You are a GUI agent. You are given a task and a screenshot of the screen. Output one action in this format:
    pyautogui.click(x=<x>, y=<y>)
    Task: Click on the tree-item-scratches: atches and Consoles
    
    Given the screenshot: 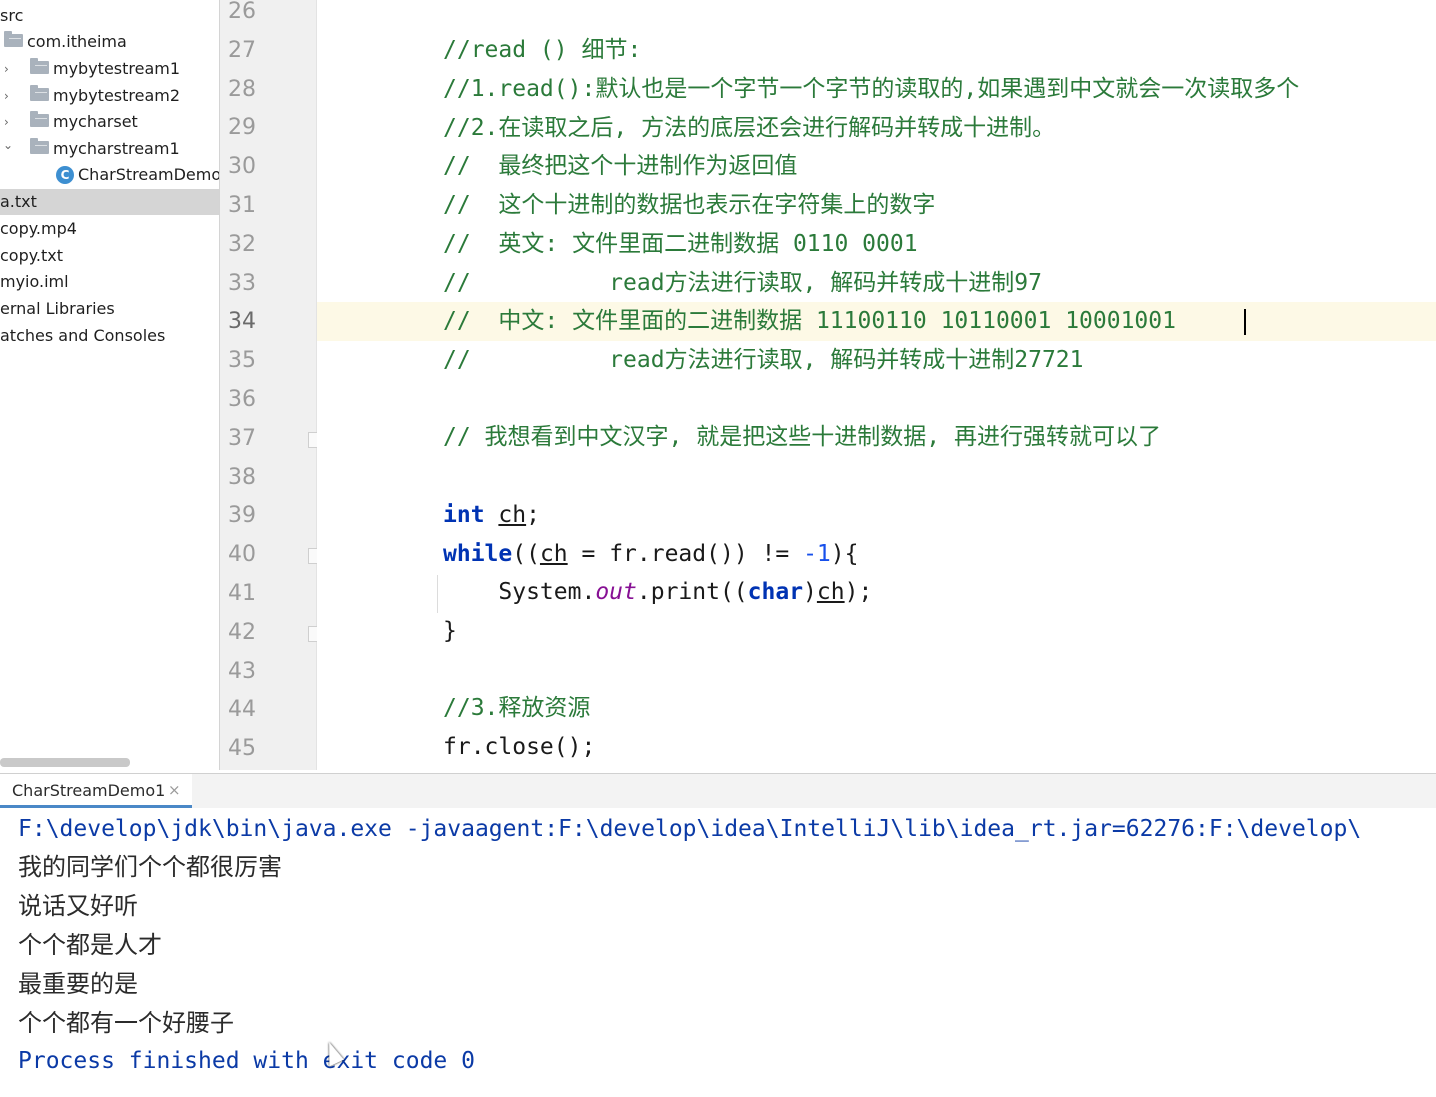 What is the action you would take?
    pyautogui.click(x=109, y=336)
    